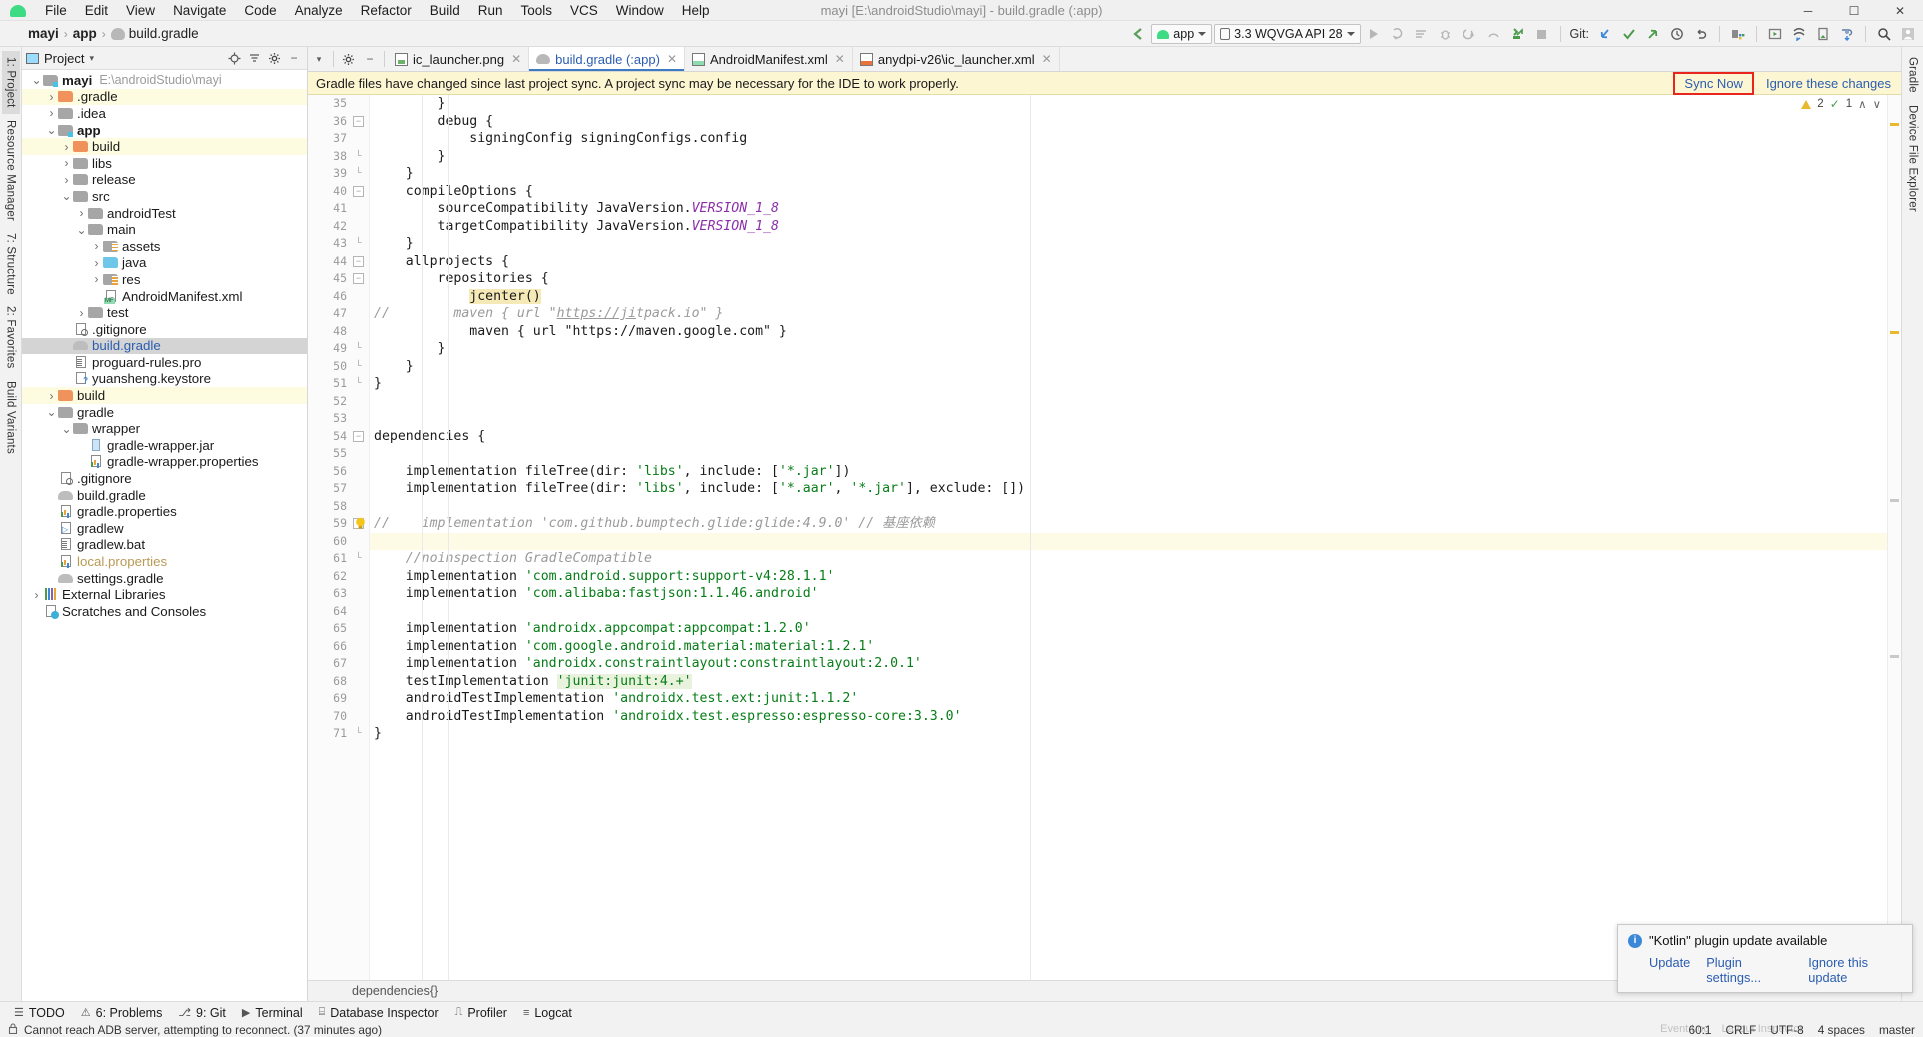  I want to click on update-project-icon, so click(1605, 34).